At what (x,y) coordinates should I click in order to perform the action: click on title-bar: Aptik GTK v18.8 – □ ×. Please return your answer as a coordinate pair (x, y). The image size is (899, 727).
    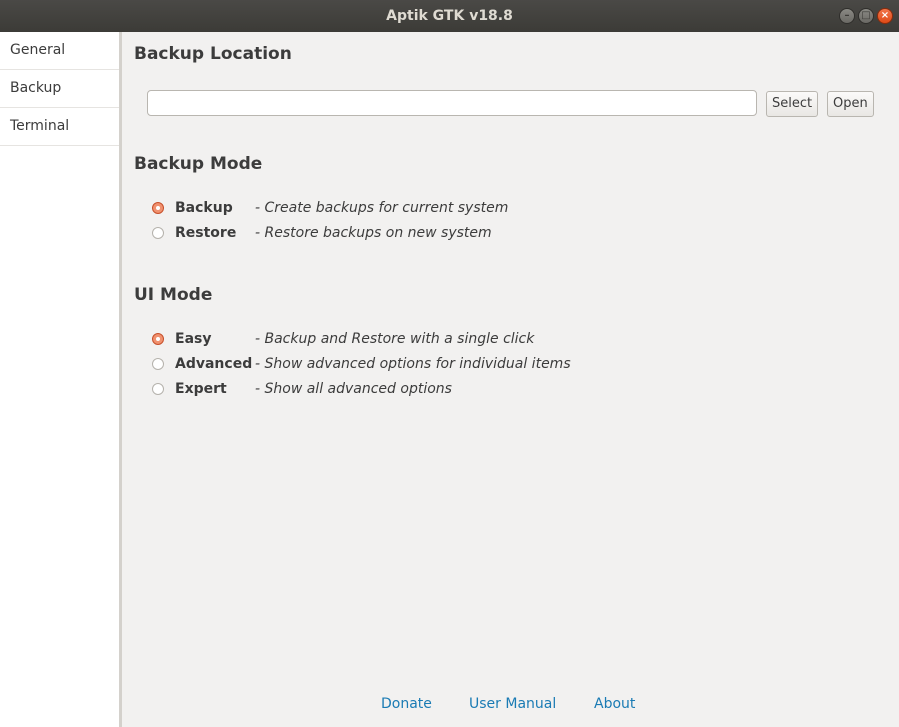
    Looking at the image, I should click on (449, 16).